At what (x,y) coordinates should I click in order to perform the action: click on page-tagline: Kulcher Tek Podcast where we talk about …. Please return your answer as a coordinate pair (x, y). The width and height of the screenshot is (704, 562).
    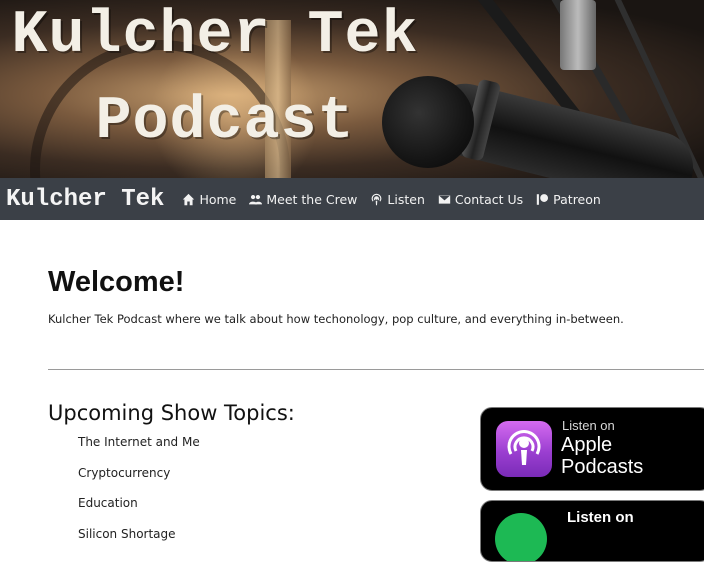
    Looking at the image, I should click on (336, 319).